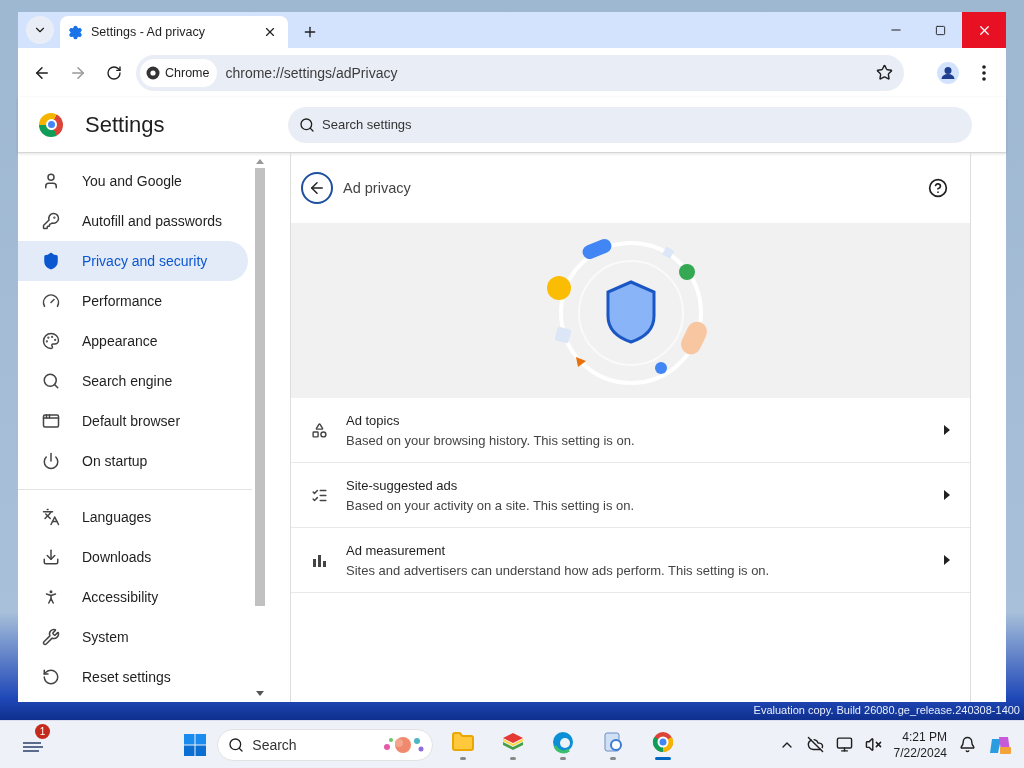  I want to click on settings-row: Ad measurement Sites and advertisers can understand how ads perform. This setting is on., so click(630, 560).